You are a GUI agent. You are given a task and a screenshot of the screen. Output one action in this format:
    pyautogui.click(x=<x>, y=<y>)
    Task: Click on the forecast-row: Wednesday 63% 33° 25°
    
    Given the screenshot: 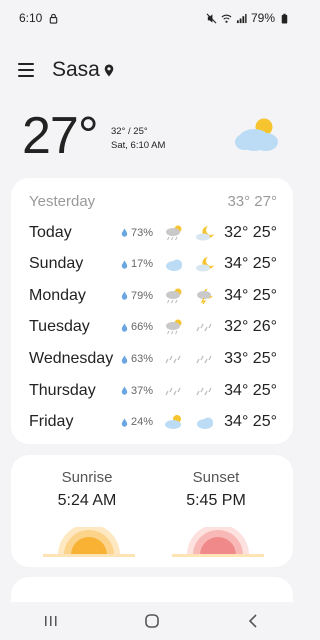 What is the action you would take?
    pyautogui.click(x=156, y=359)
    